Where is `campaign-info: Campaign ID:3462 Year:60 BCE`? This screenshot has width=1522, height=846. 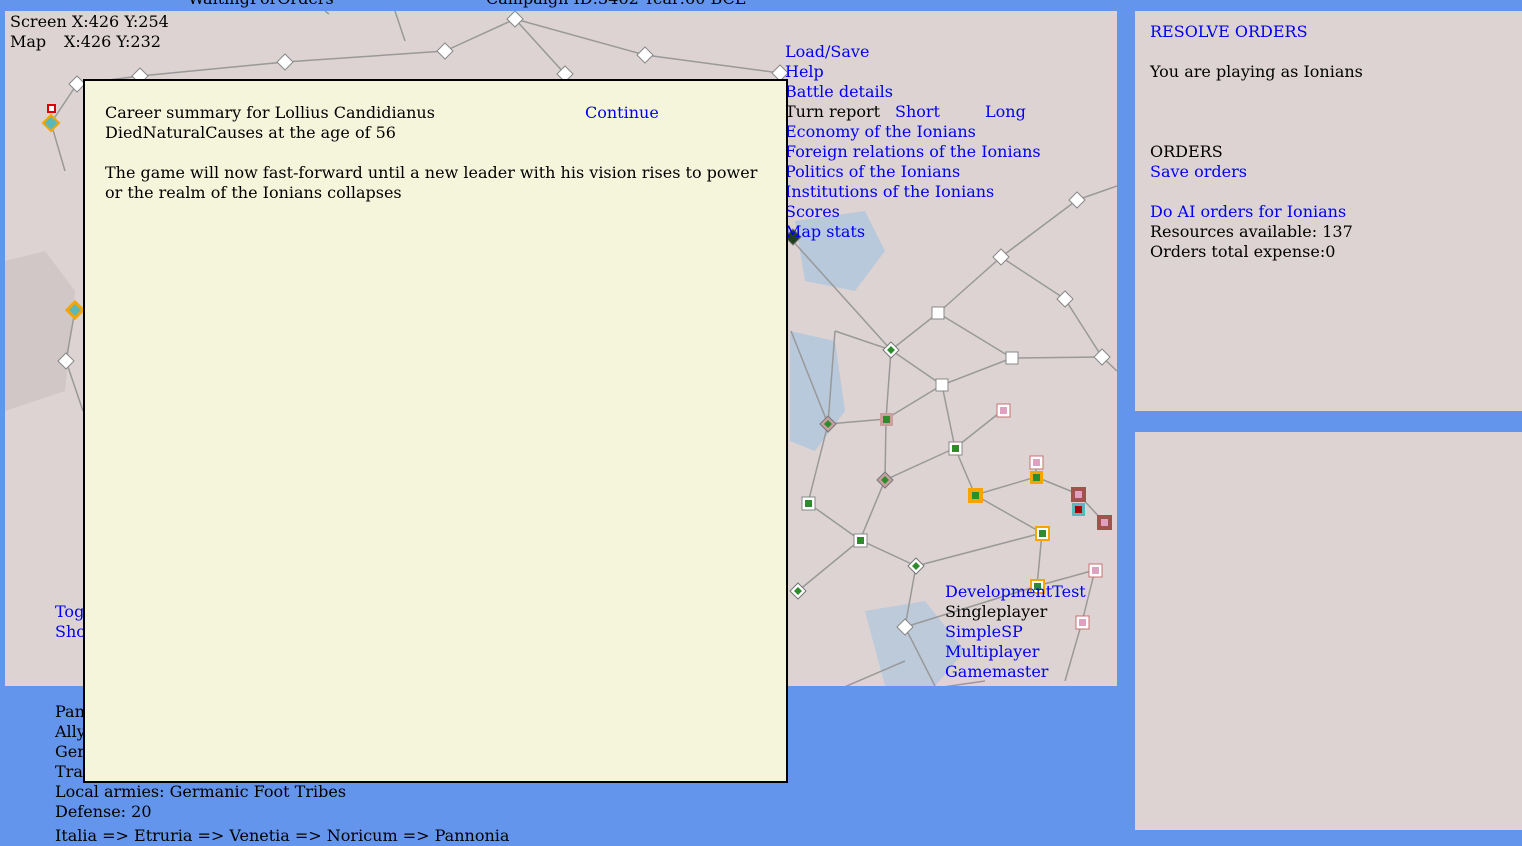
campaign-info: Campaign ID:3462 Year:60 BCE is located at coordinates (616, 4).